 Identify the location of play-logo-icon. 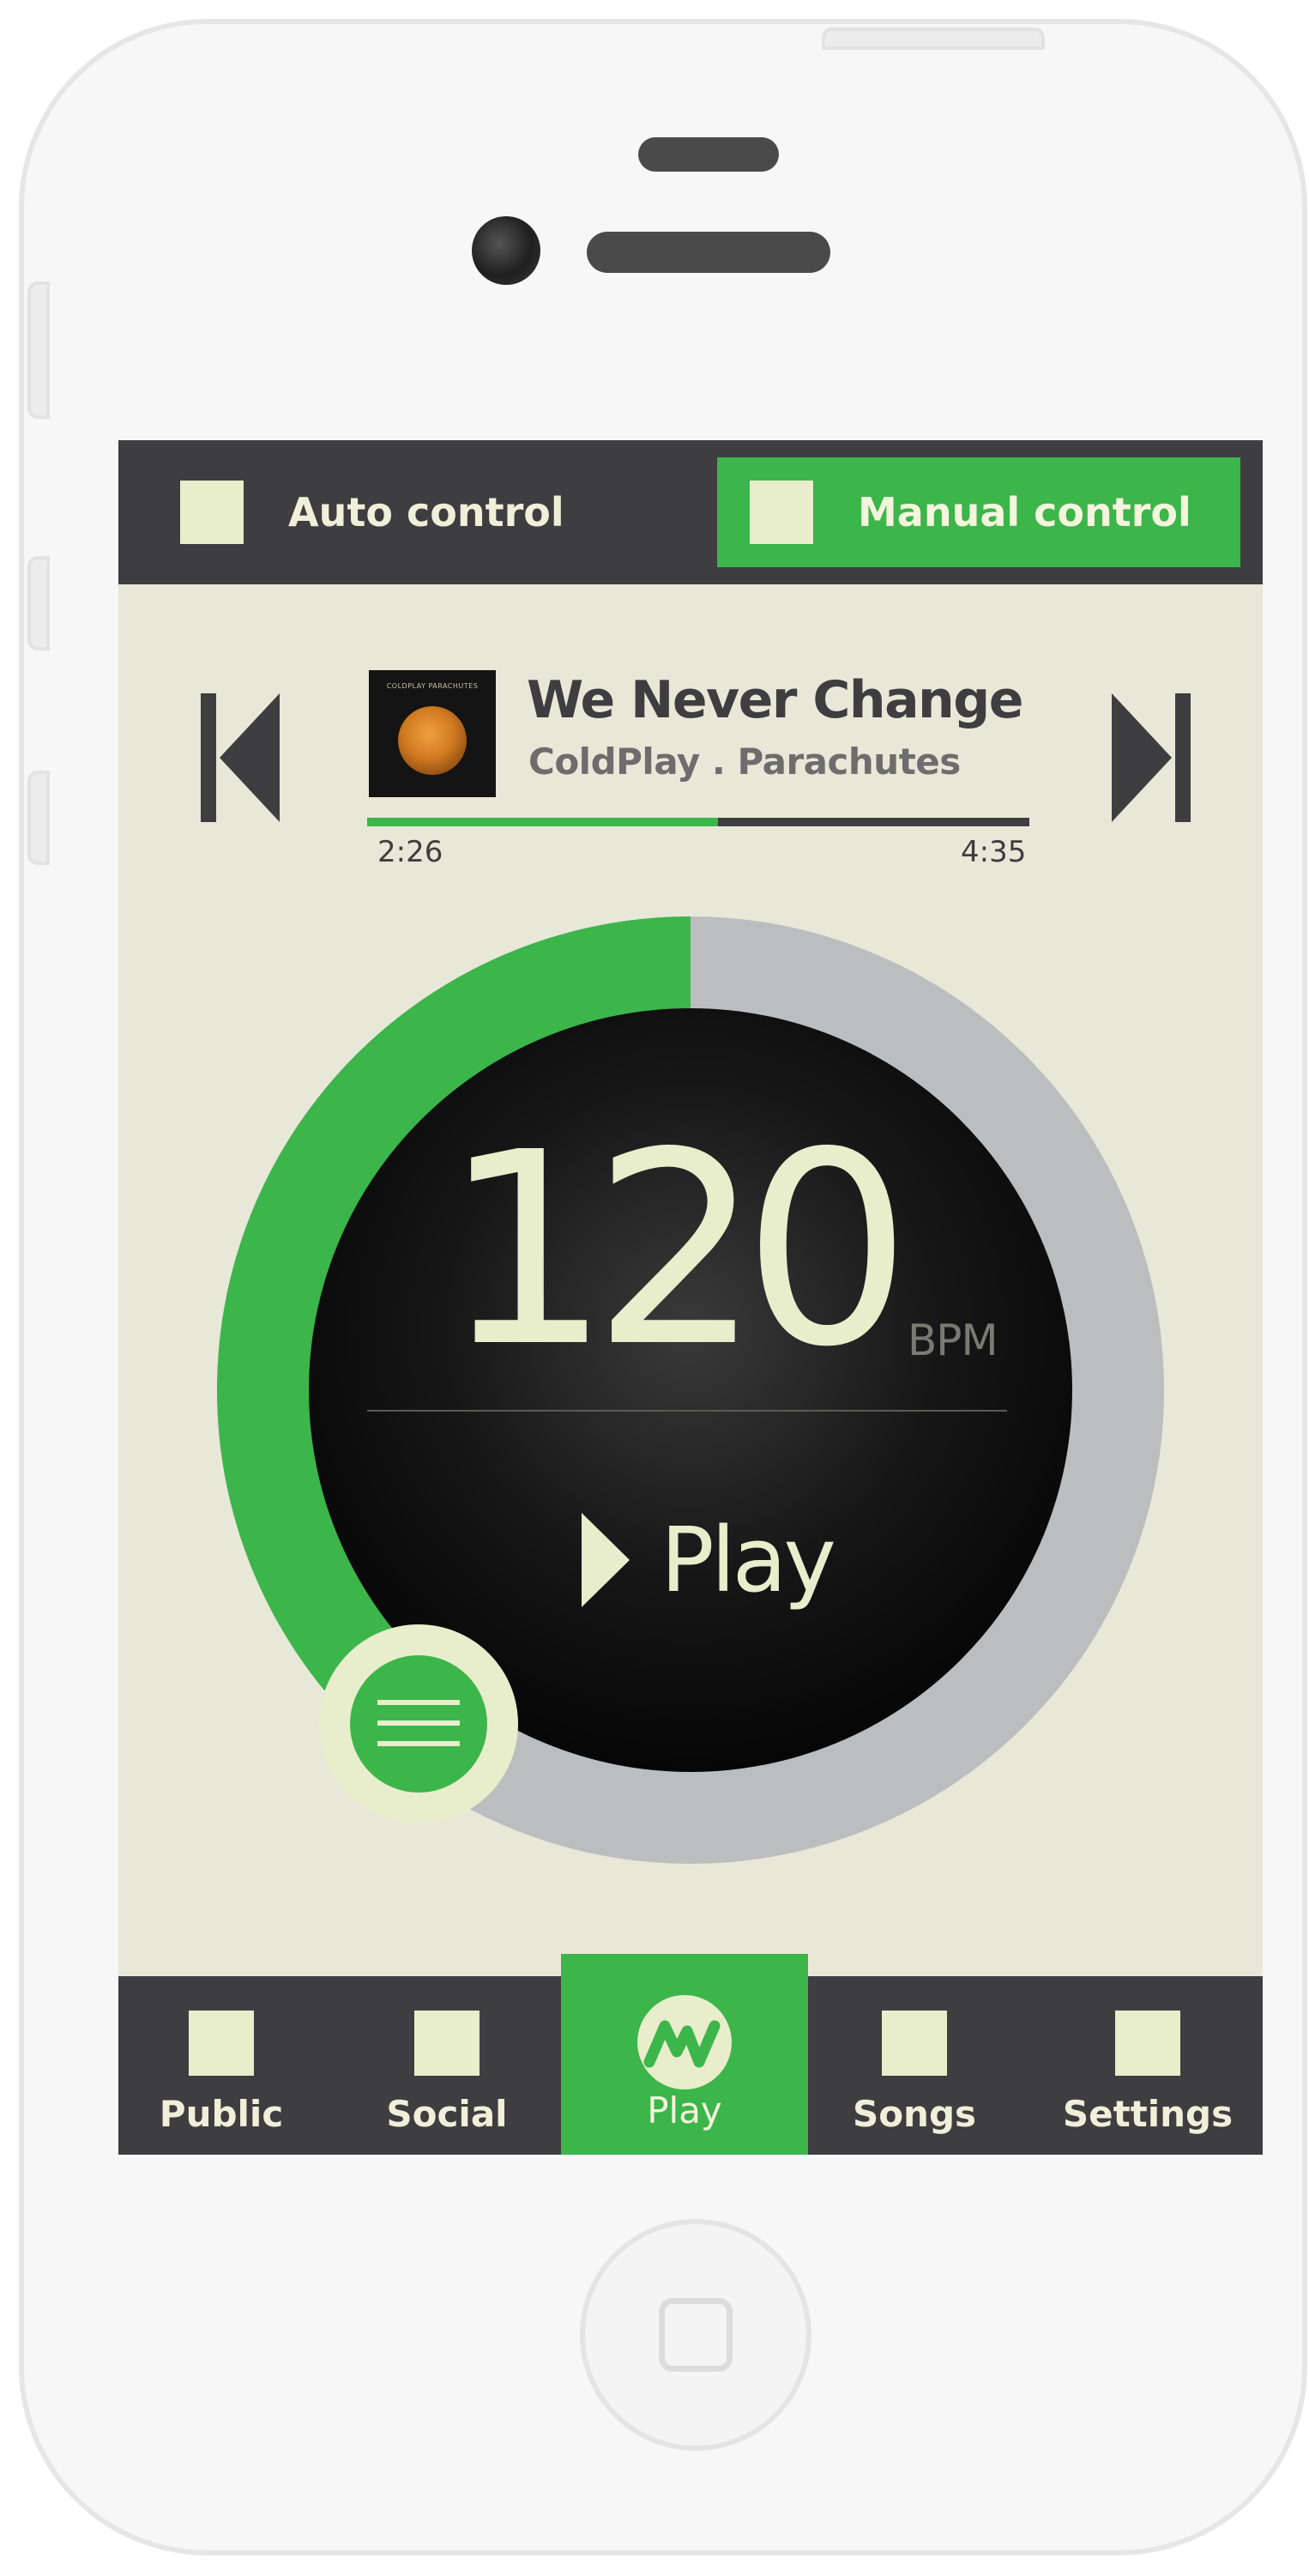
(684, 2042).